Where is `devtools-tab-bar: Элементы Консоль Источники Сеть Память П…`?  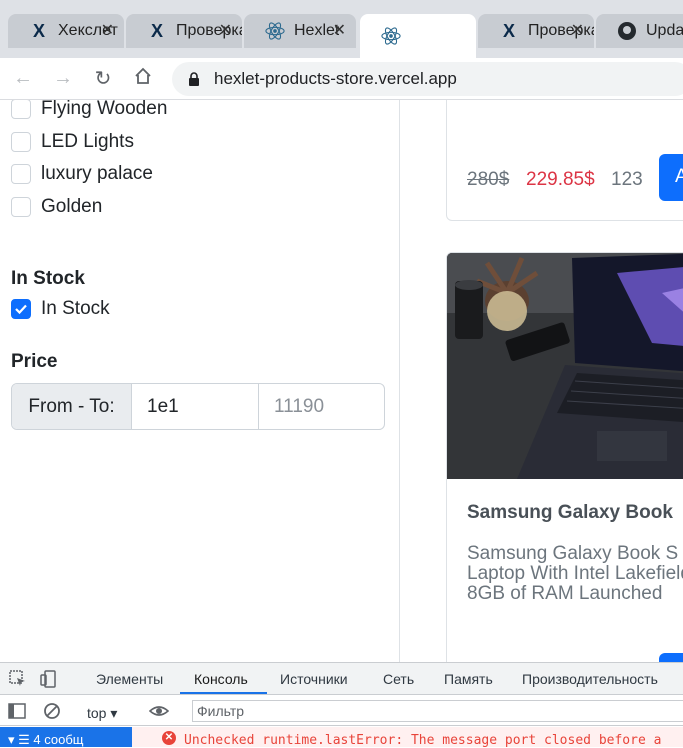 devtools-tab-bar: Элементы Консоль Источники Сеть Память П… is located at coordinates (341, 679).